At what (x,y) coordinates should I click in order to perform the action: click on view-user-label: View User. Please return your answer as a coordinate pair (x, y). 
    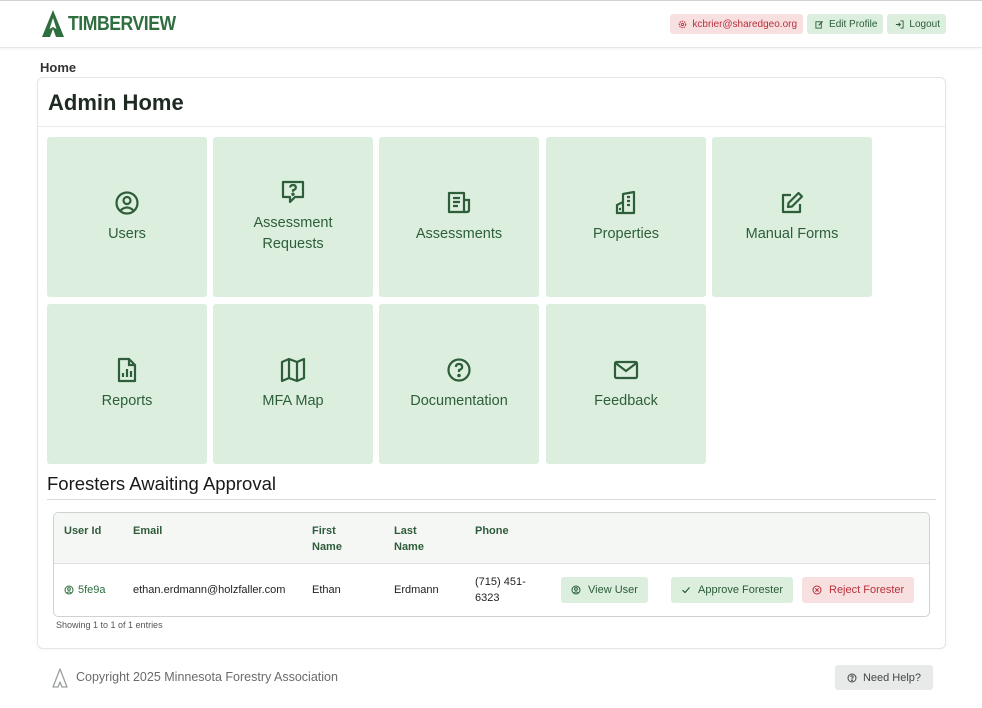
    Looking at the image, I should click on (613, 590).